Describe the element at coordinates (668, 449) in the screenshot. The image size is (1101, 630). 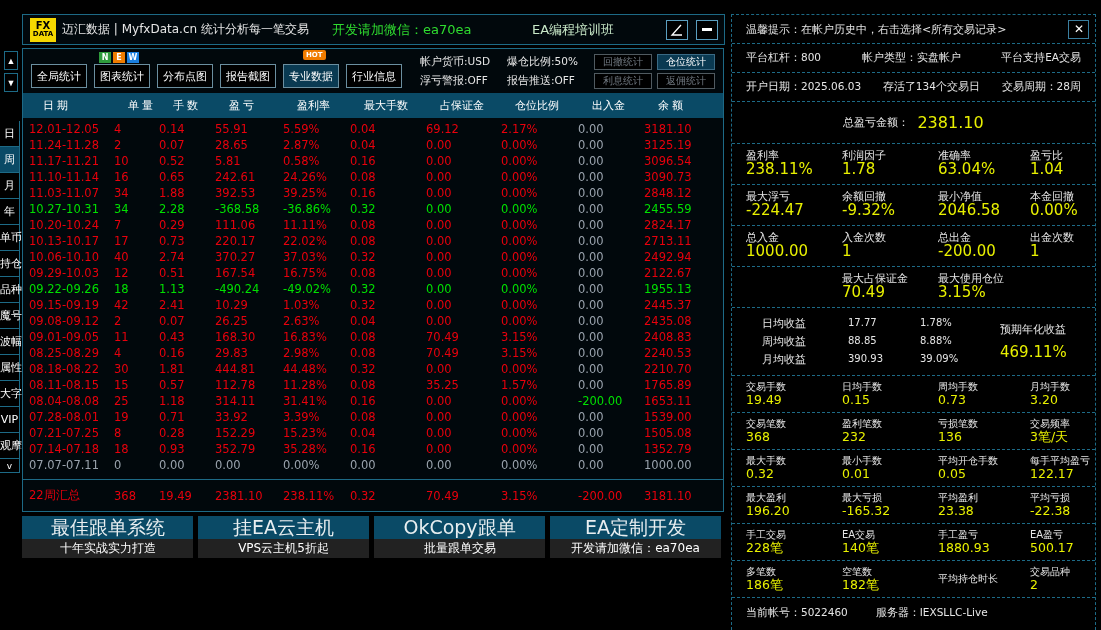
I see `table-cell-text: 1352.79` at that location.